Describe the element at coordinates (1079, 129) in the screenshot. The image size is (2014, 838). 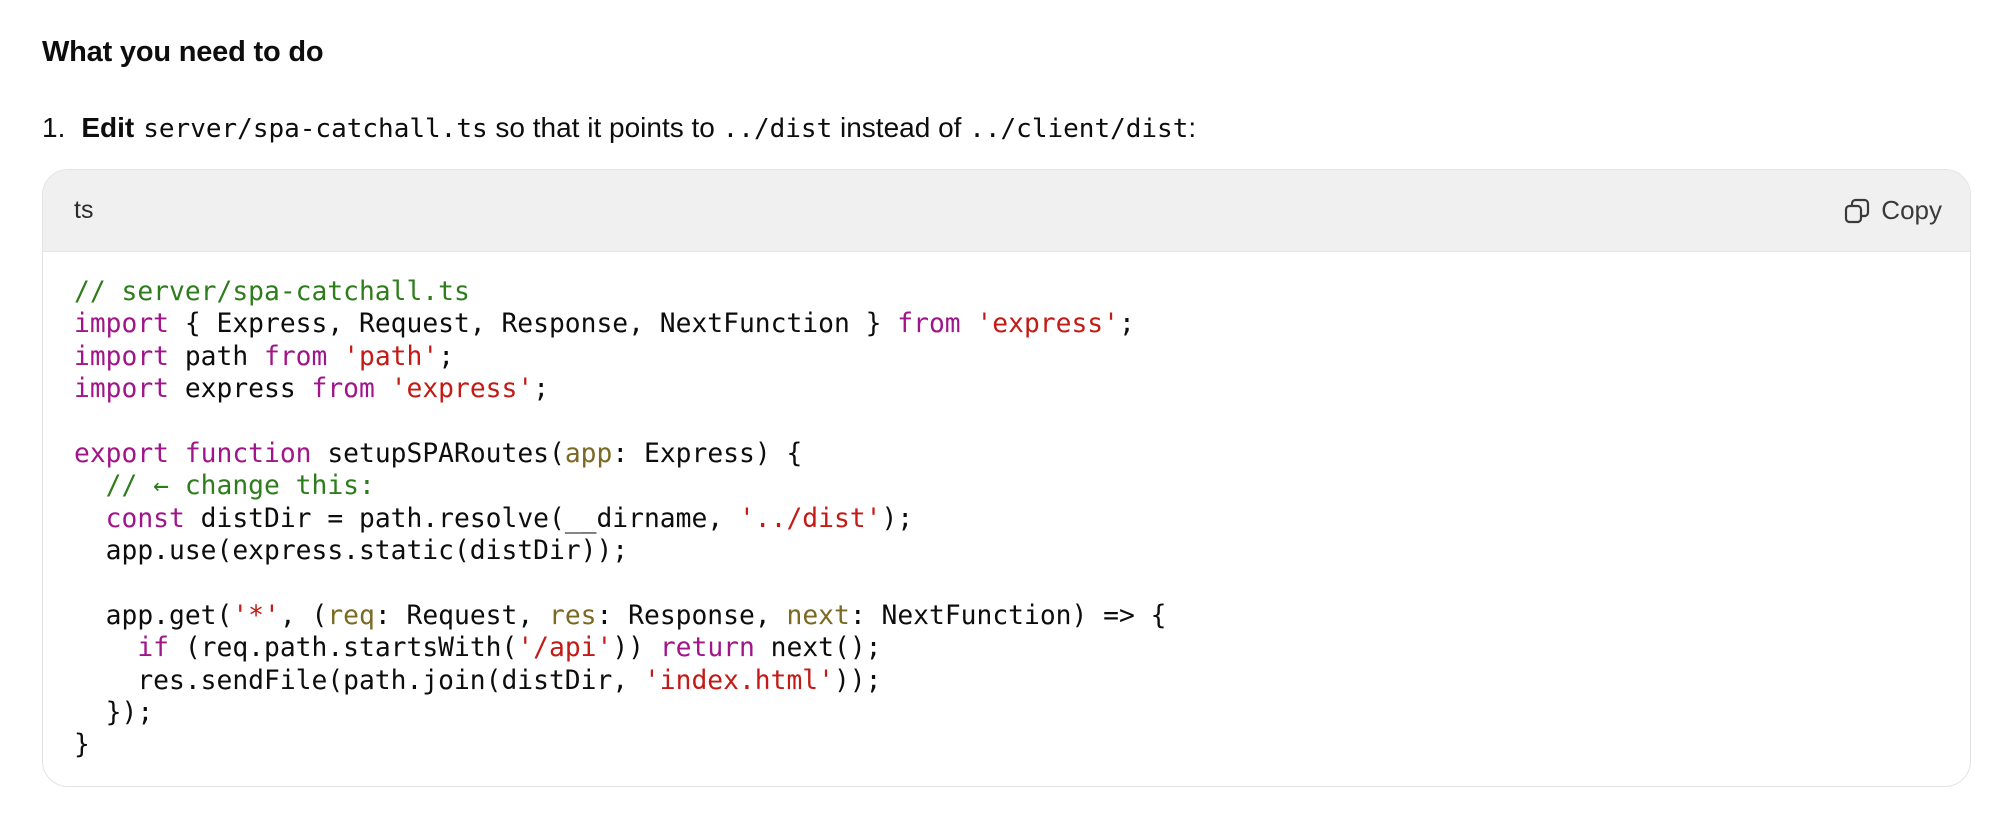
I see `inline-code-old-path: ../client/dist` at that location.